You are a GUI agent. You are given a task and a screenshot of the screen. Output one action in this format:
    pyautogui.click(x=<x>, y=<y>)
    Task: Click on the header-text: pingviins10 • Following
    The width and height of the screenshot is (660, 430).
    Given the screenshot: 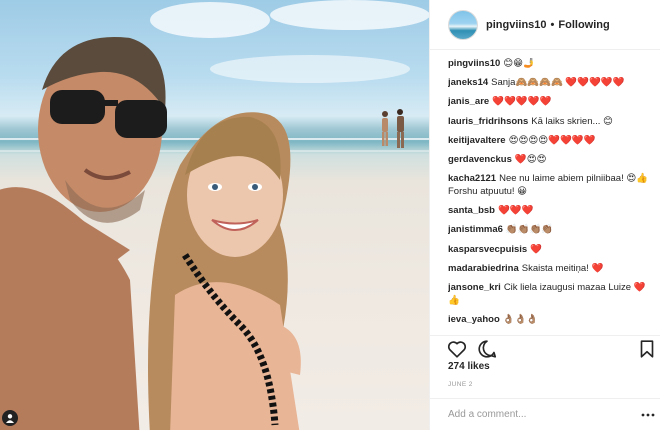 What is the action you would take?
    pyautogui.click(x=548, y=25)
    